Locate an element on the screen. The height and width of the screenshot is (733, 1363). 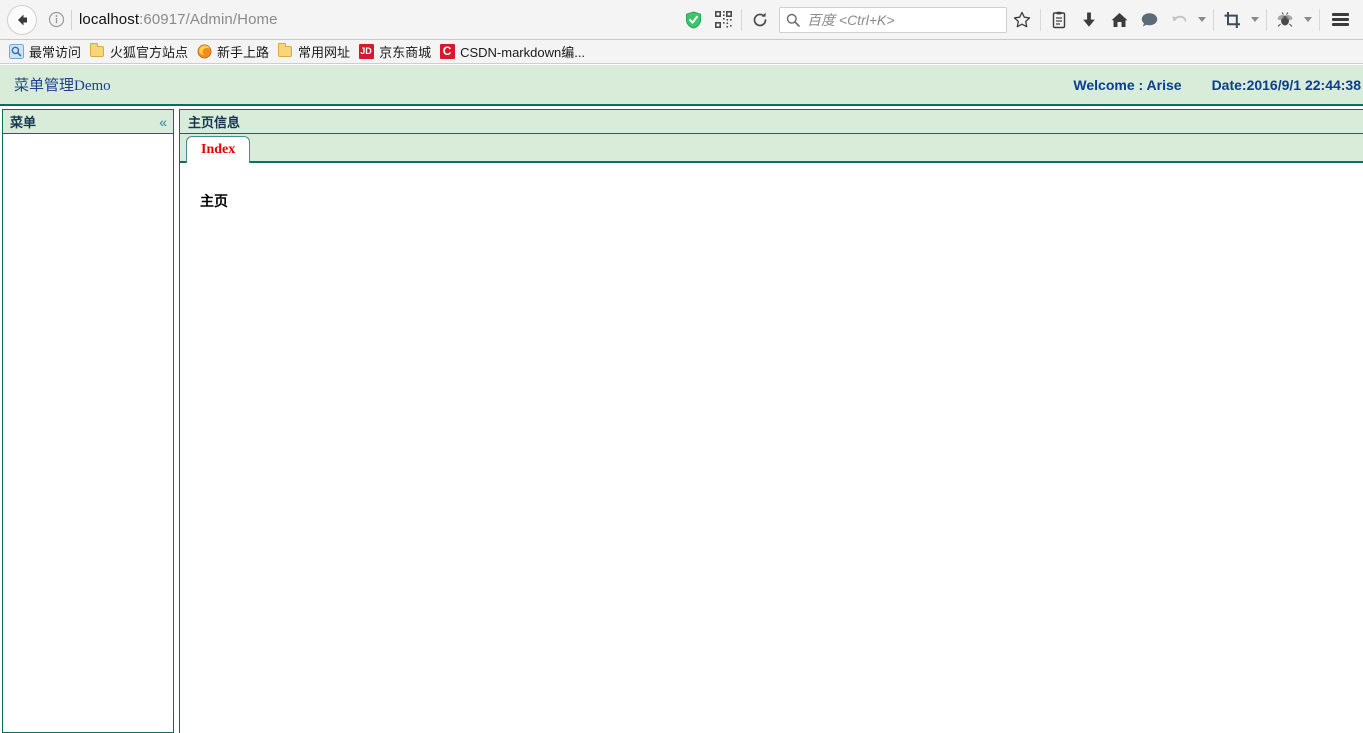
bookmark-label: 新手上路 is located at coordinates (243, 52).